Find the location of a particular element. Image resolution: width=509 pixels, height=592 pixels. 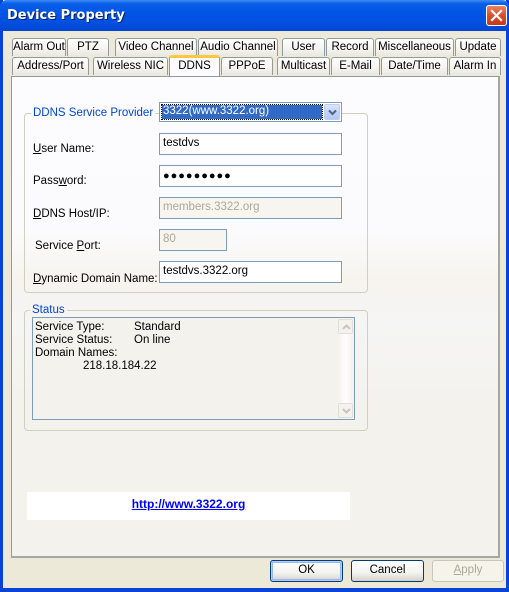

dynamic-domain-label: Dynamic Domain Name: is located at coordinates (95, 279).